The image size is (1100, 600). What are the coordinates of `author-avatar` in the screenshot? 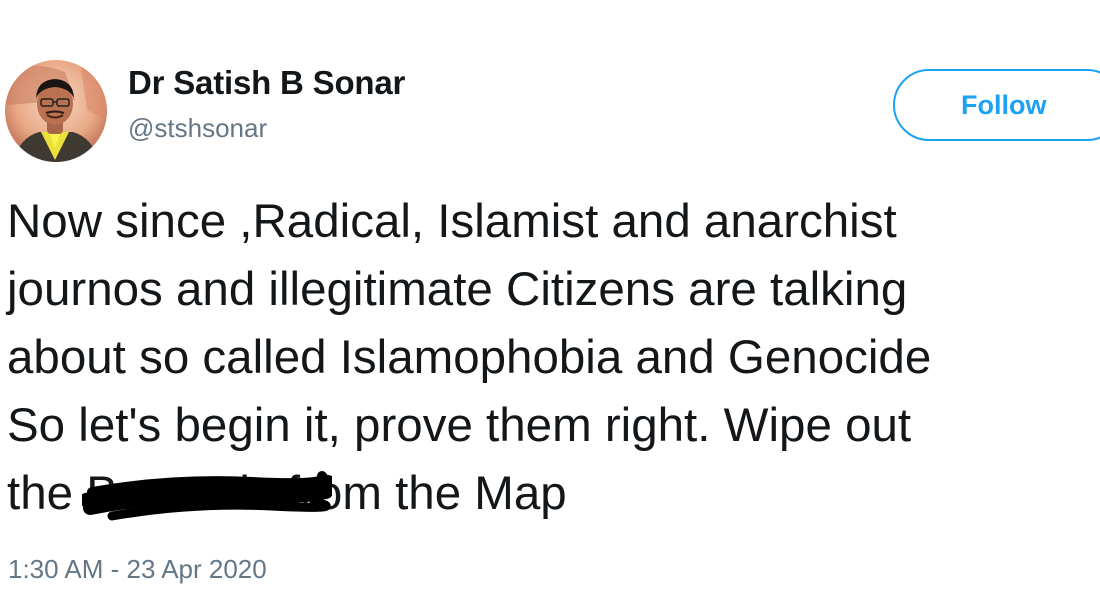 It's located at (56, 111).